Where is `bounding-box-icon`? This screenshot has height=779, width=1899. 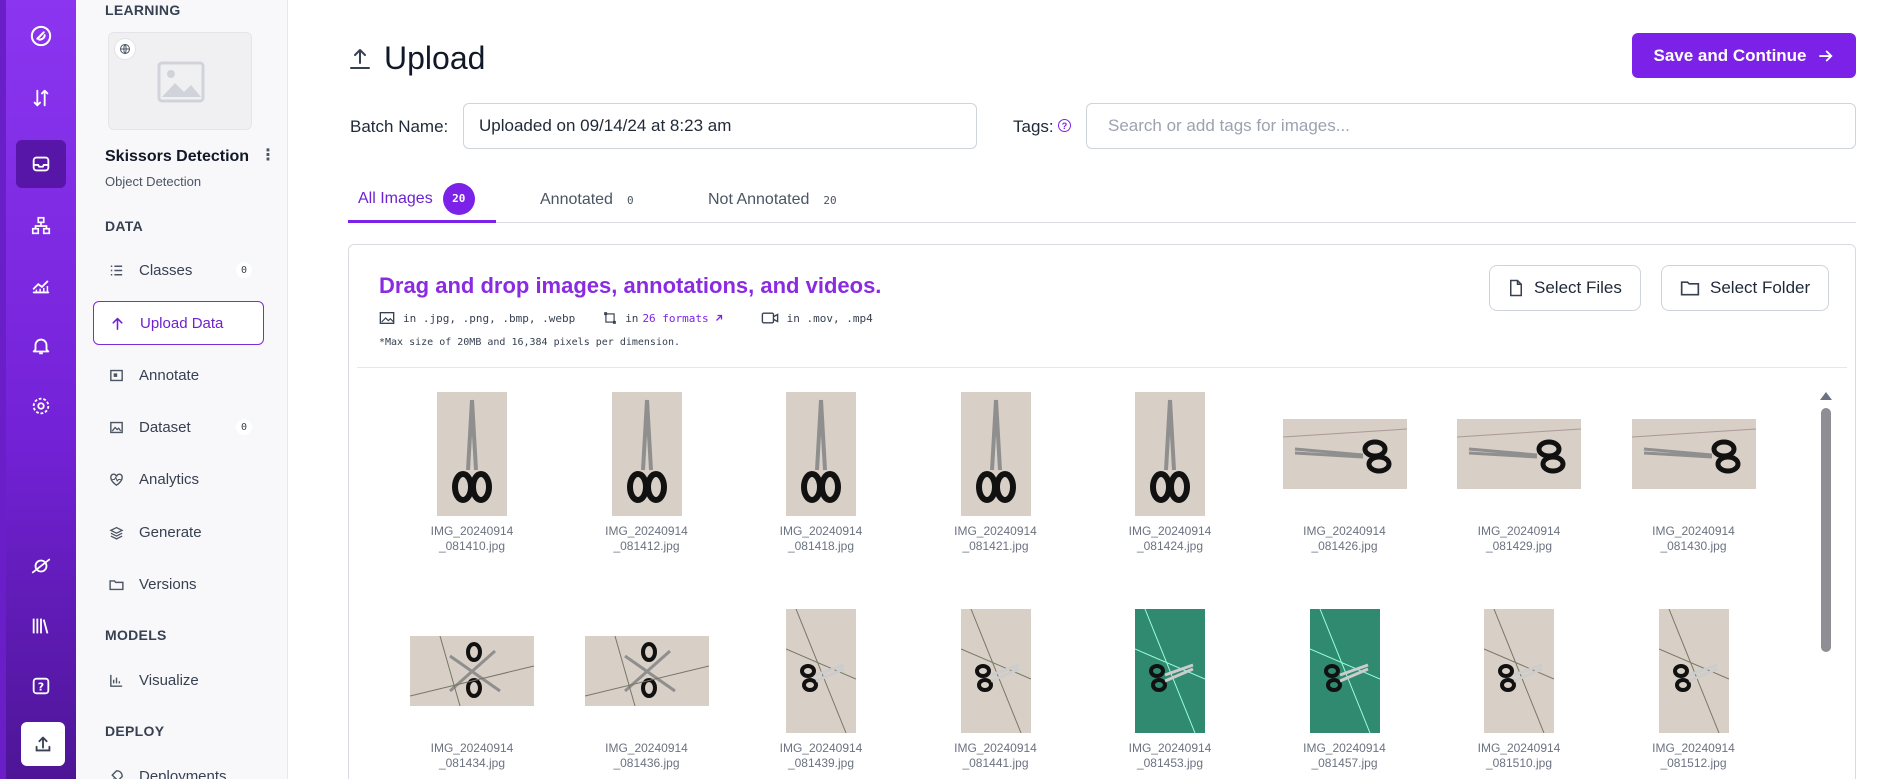 bounding-box-icon is located at coordinates (610, 318).